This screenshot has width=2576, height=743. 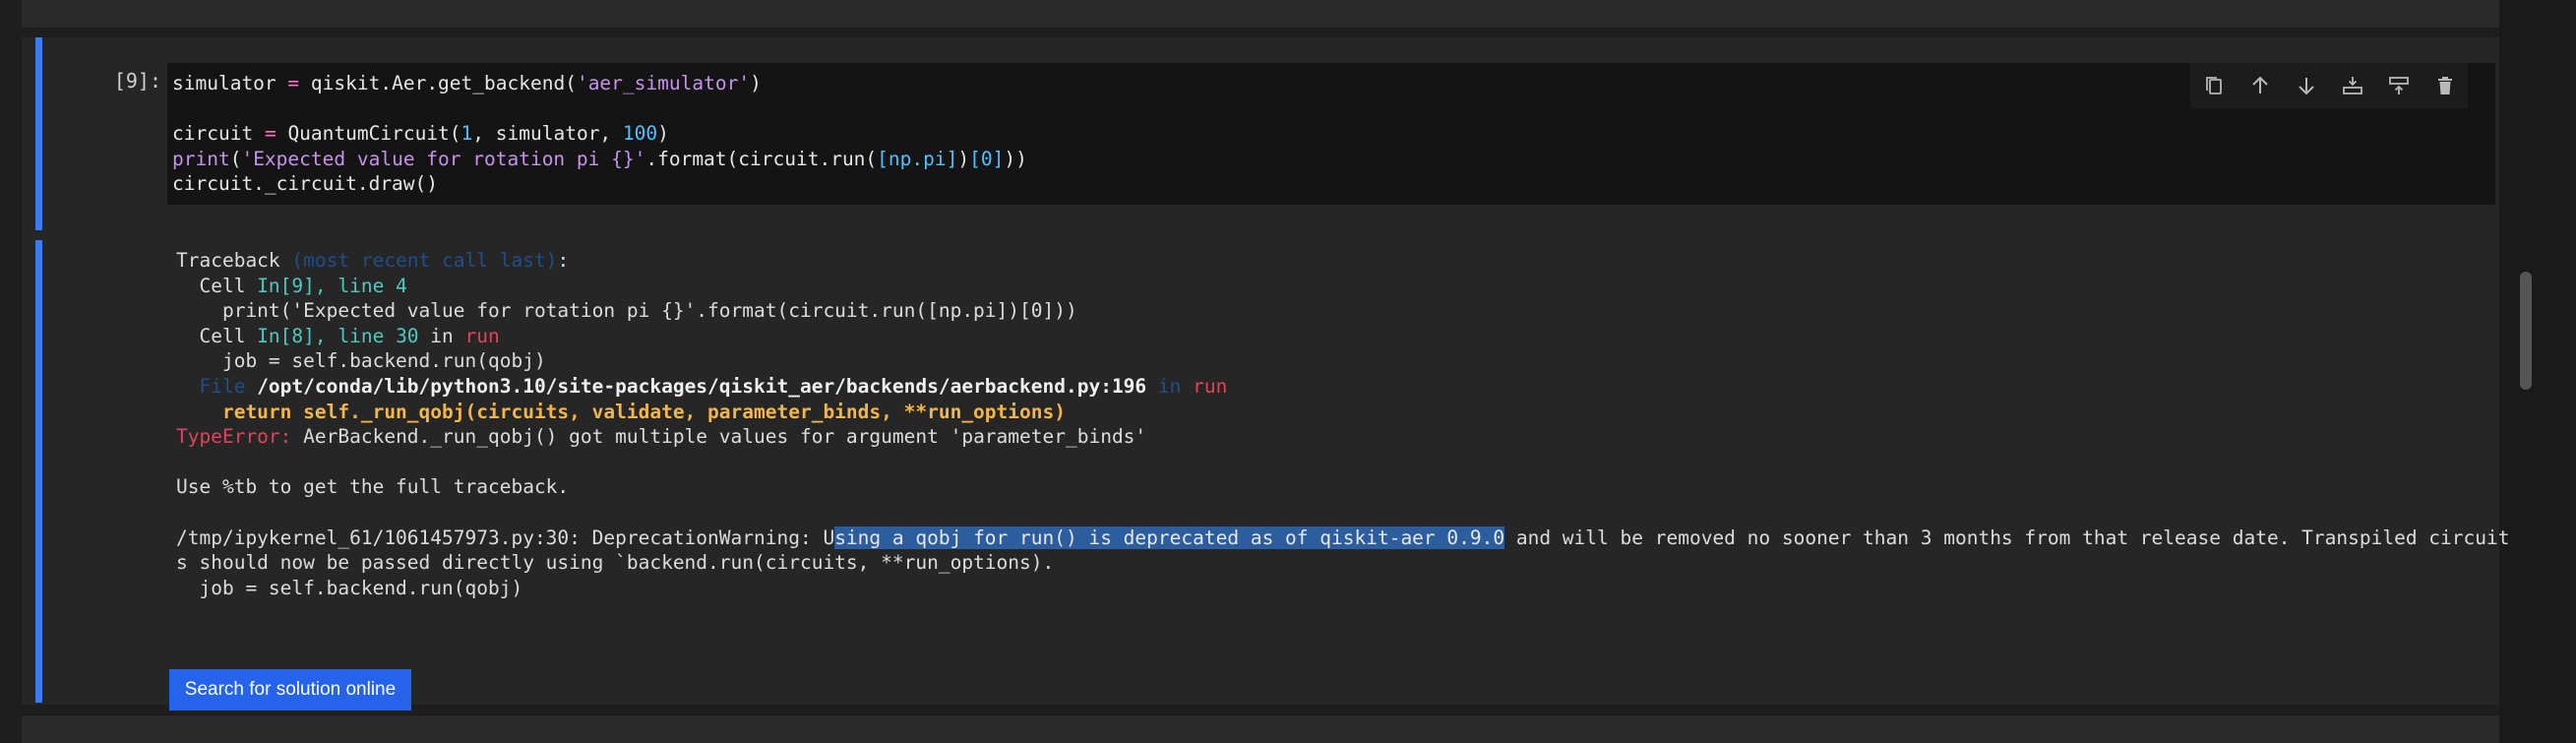 I want to click on duplicate-cell-button, so click(x=2213, y=86).